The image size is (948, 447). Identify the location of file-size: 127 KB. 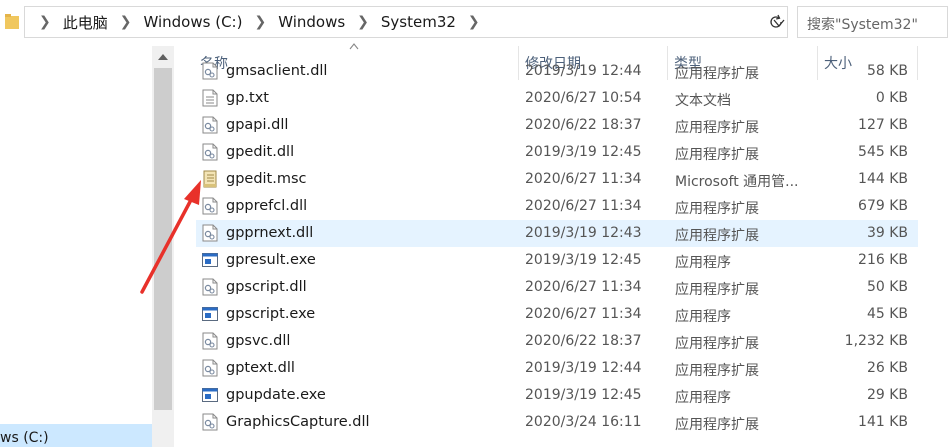
(883, 125).